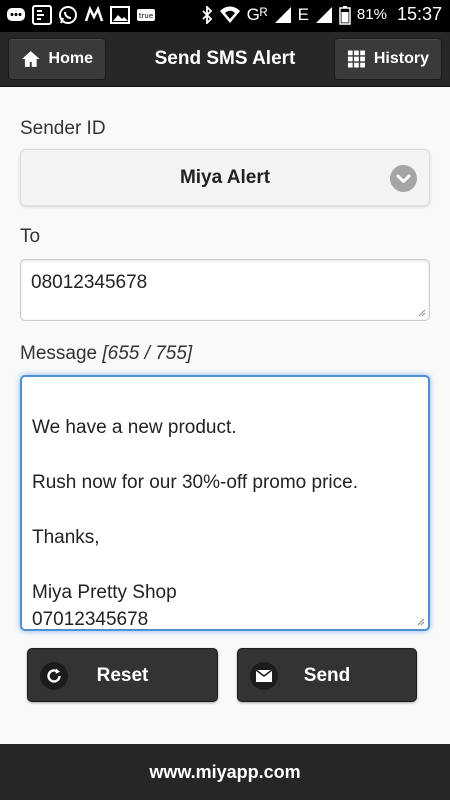 The image size is (450, 800). I want to click on message-label-text: Message, so click(59, 353).